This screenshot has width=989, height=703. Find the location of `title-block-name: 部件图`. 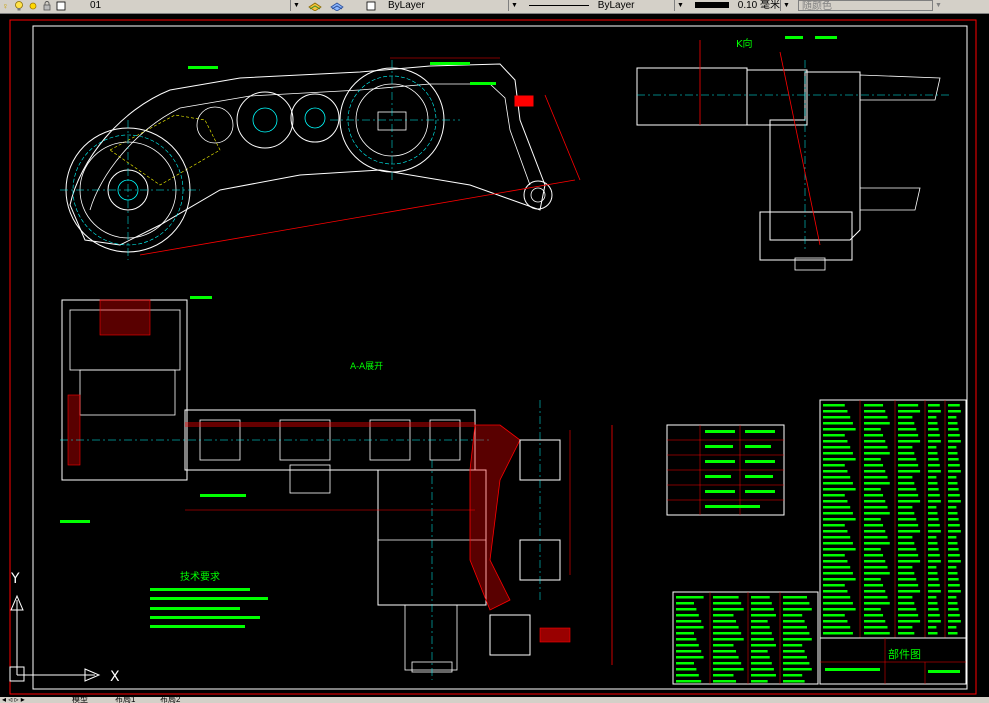

title-block-name: 部件图 is located at coordinates (904, 654).